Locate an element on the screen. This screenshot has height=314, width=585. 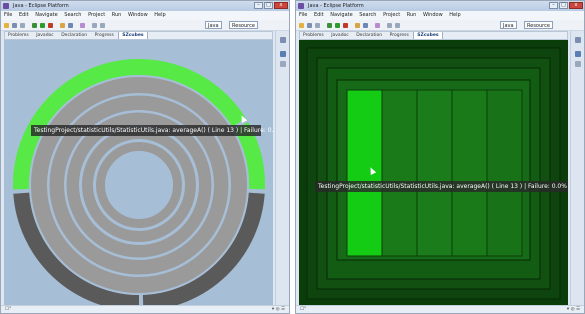
treemap-method-averageA is located at coordinates (364, 173).